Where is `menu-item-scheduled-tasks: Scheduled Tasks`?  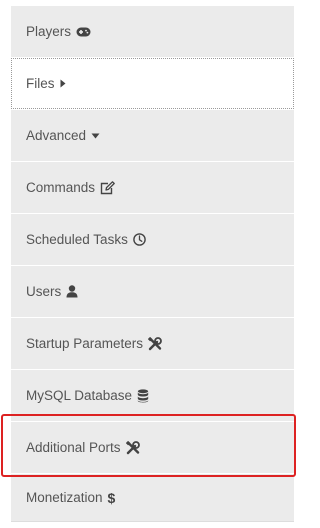
menu-item-scheduled-tasks: Scheduled Tasks is located at coordinates (152, 239).